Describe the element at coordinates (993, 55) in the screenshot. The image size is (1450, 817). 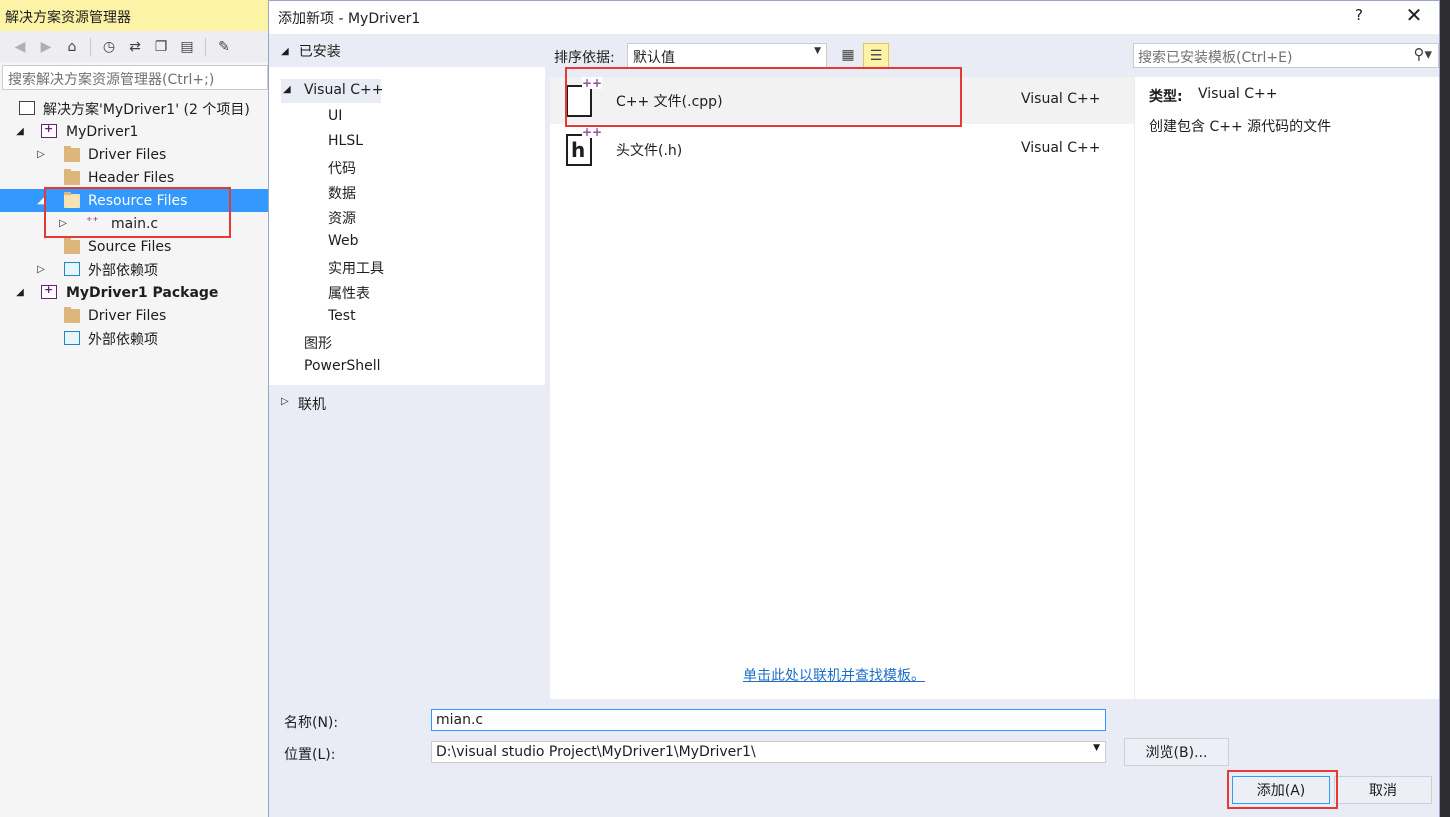
I see `sort-toolbar: 排序依据: 默认值 ▼ ▦ ☰ 搜索已安装模板(Ctrl+E) ⚲▾` at that location.